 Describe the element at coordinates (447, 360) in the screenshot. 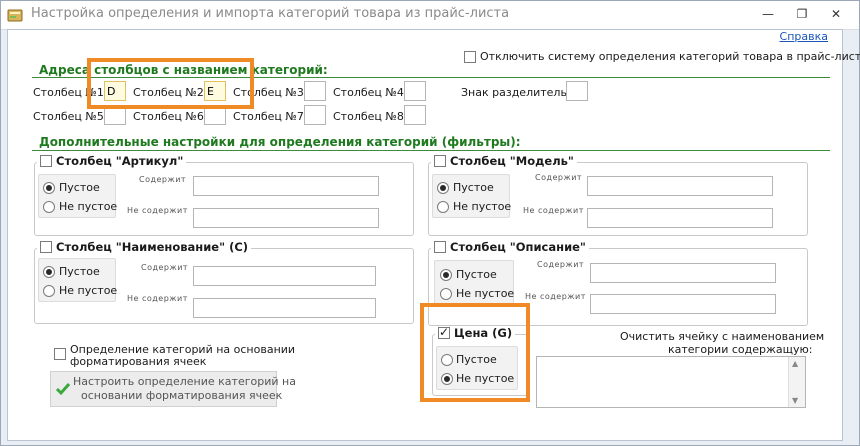

I see `price-empty-radio` at that location.